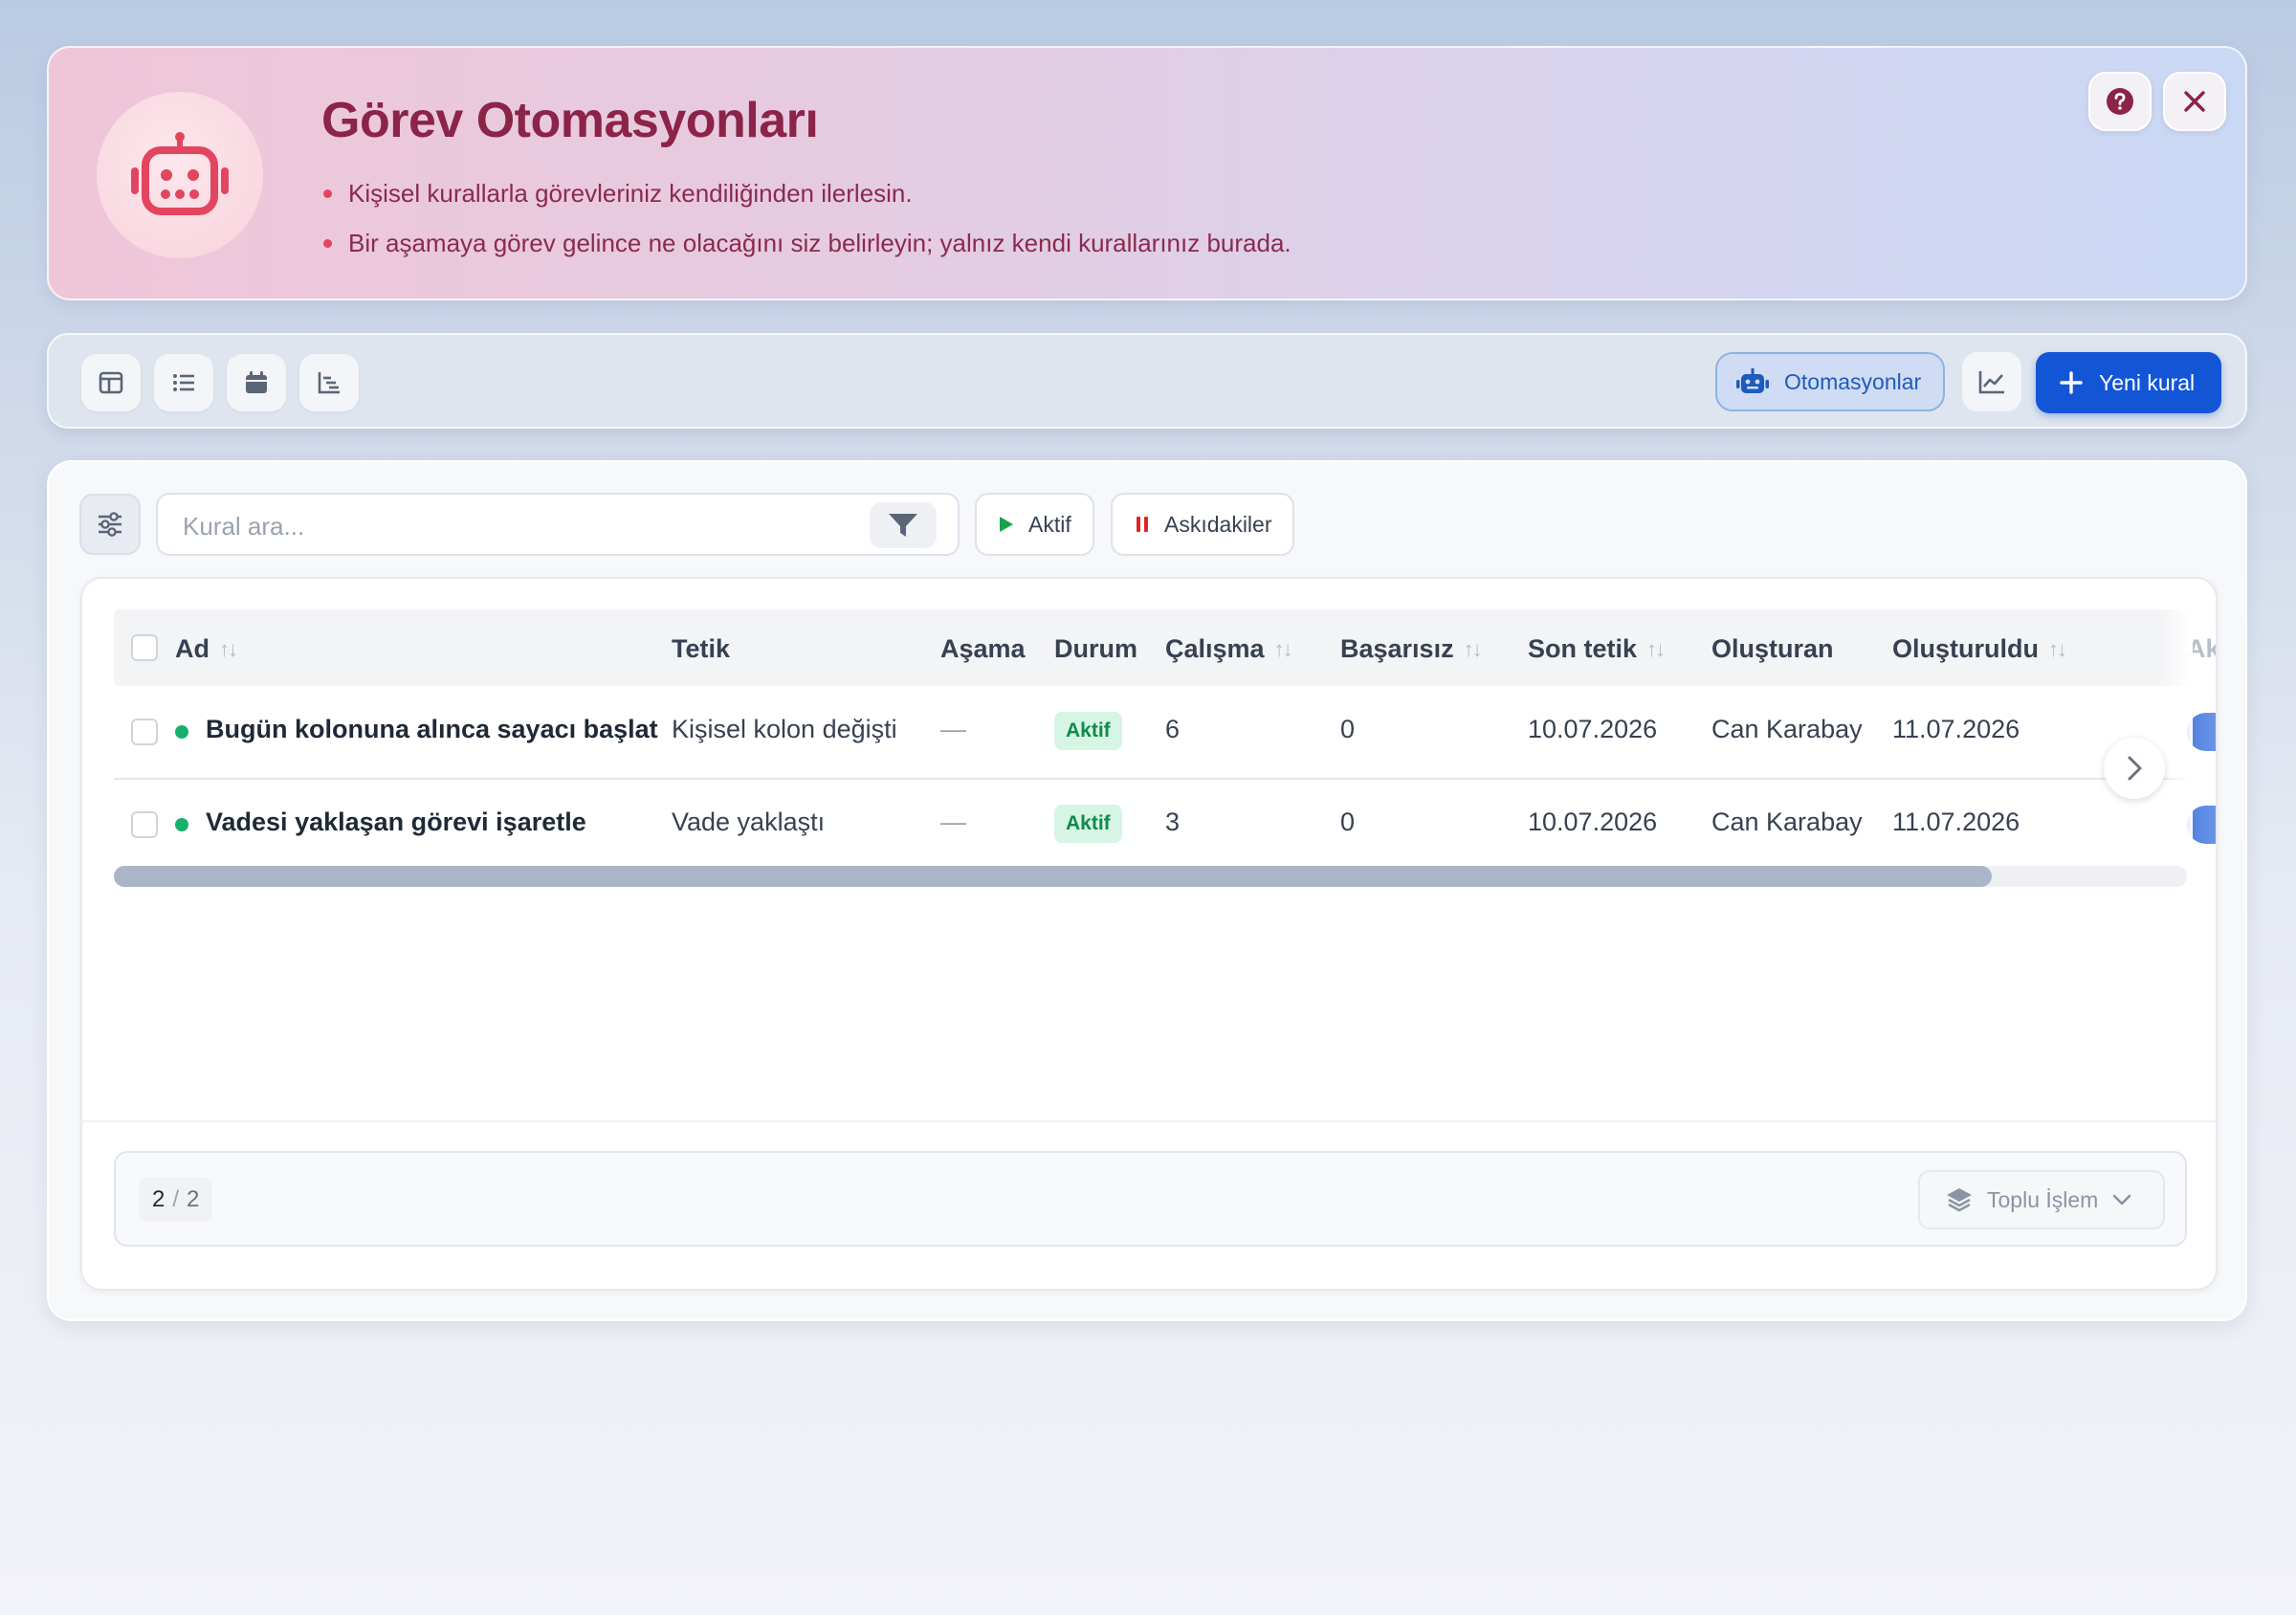 This screenshot has height=1615, width=2296. I want to click on column-header-created-by: Oluşturan, so click(1773, 648).